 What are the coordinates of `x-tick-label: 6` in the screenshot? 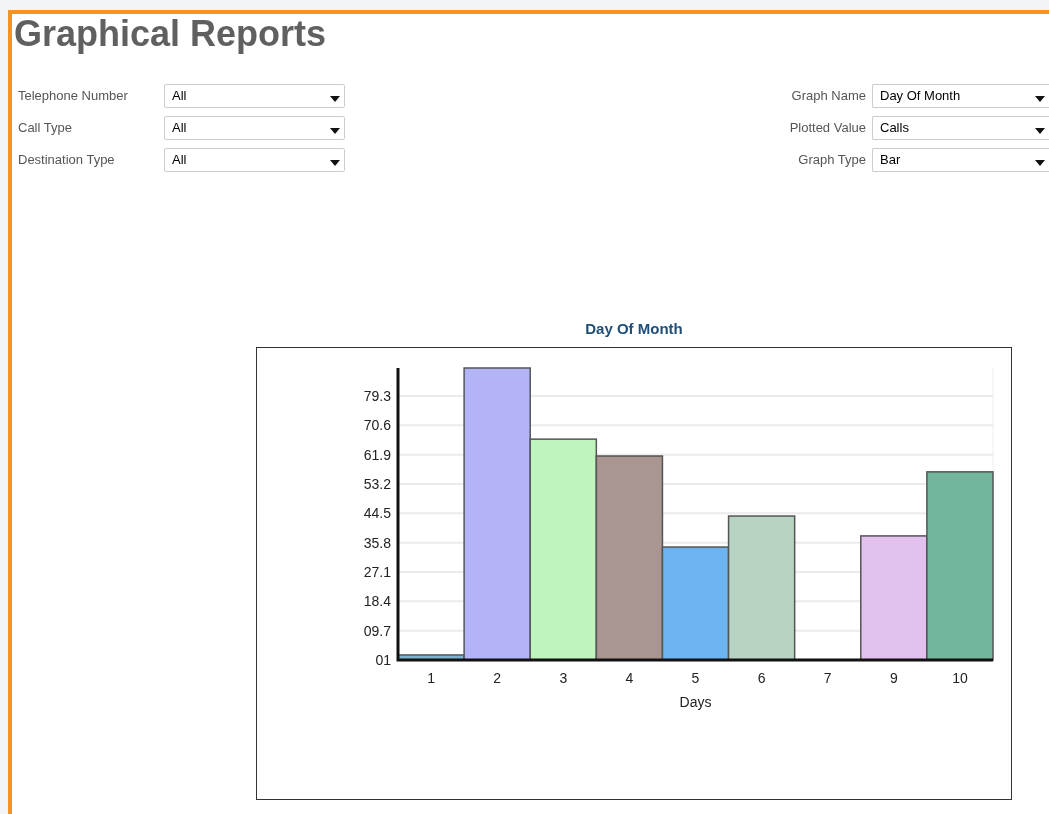 It's located at (761, 678).